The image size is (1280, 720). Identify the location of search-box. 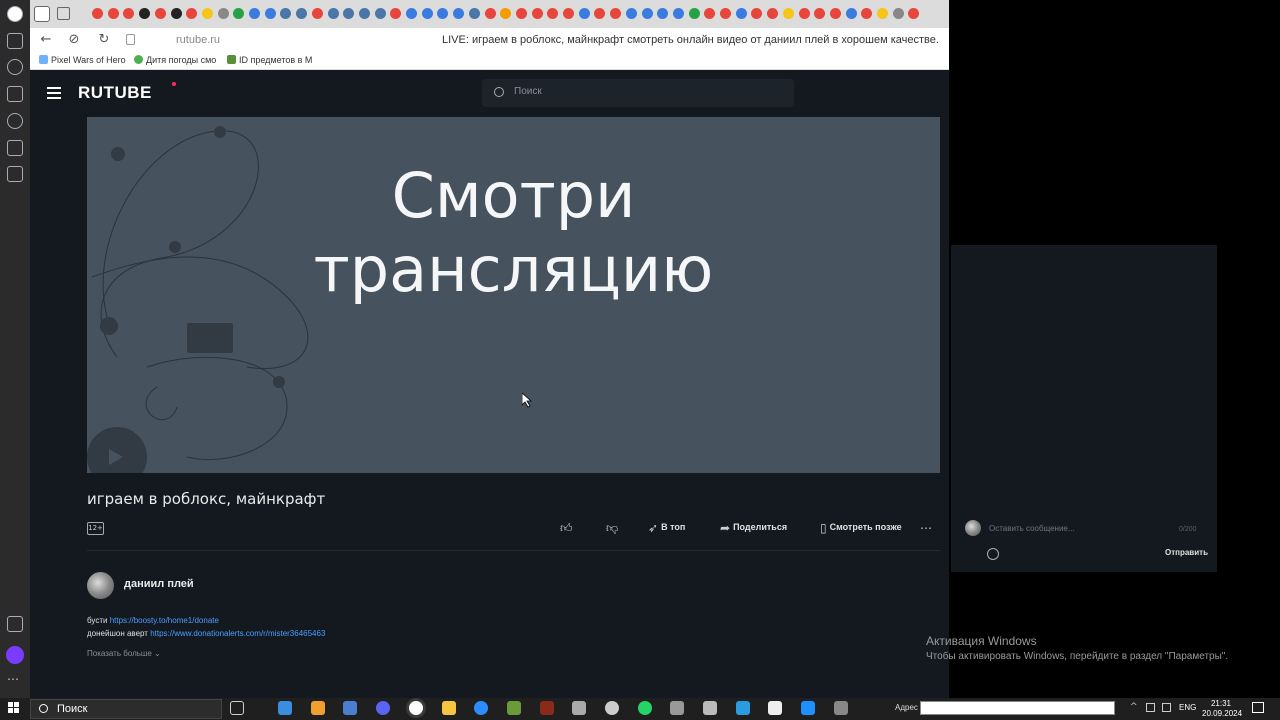
(638, 93).